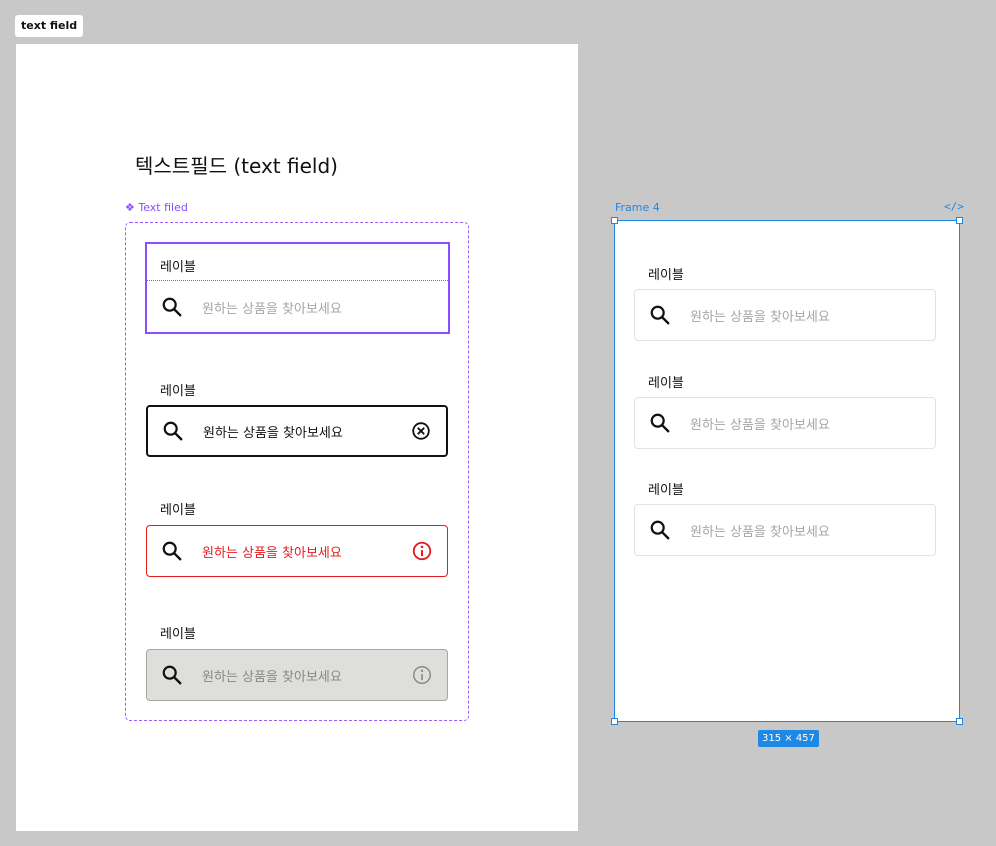  I want to click on frame4-name: Frame 4, so click(637, 207).